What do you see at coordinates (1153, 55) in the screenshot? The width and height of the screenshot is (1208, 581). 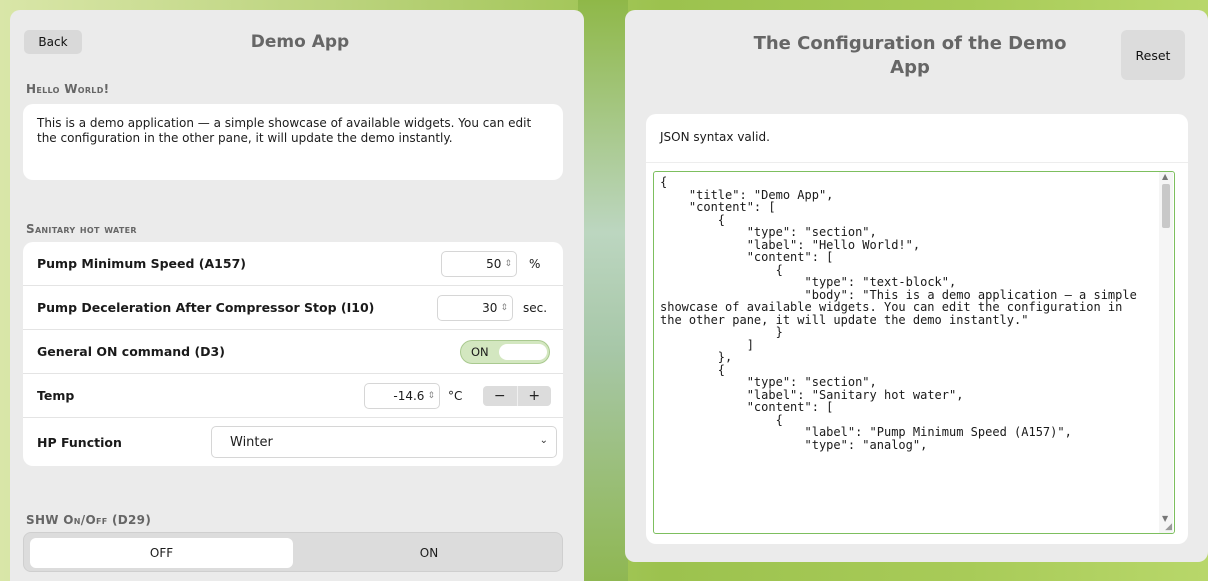 I see `reset-button: Reset` at bounding box center [1153, 55].